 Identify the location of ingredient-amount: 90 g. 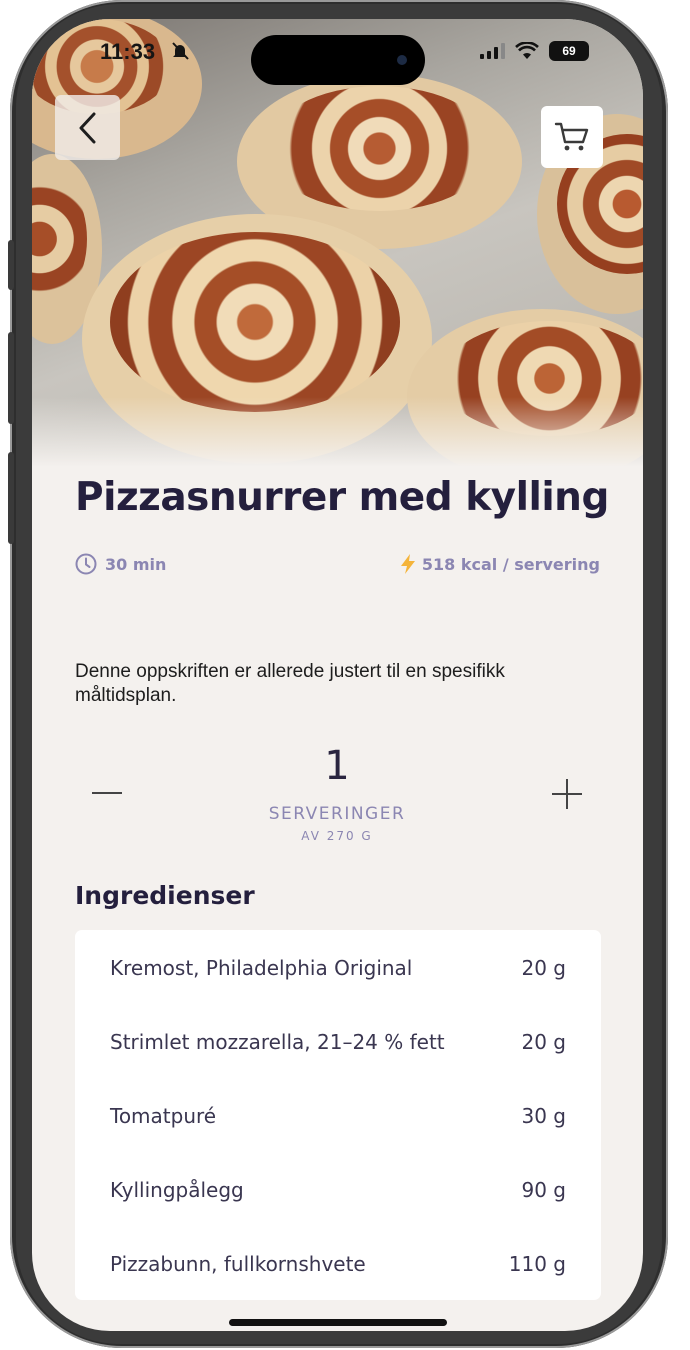
(543, 1190).